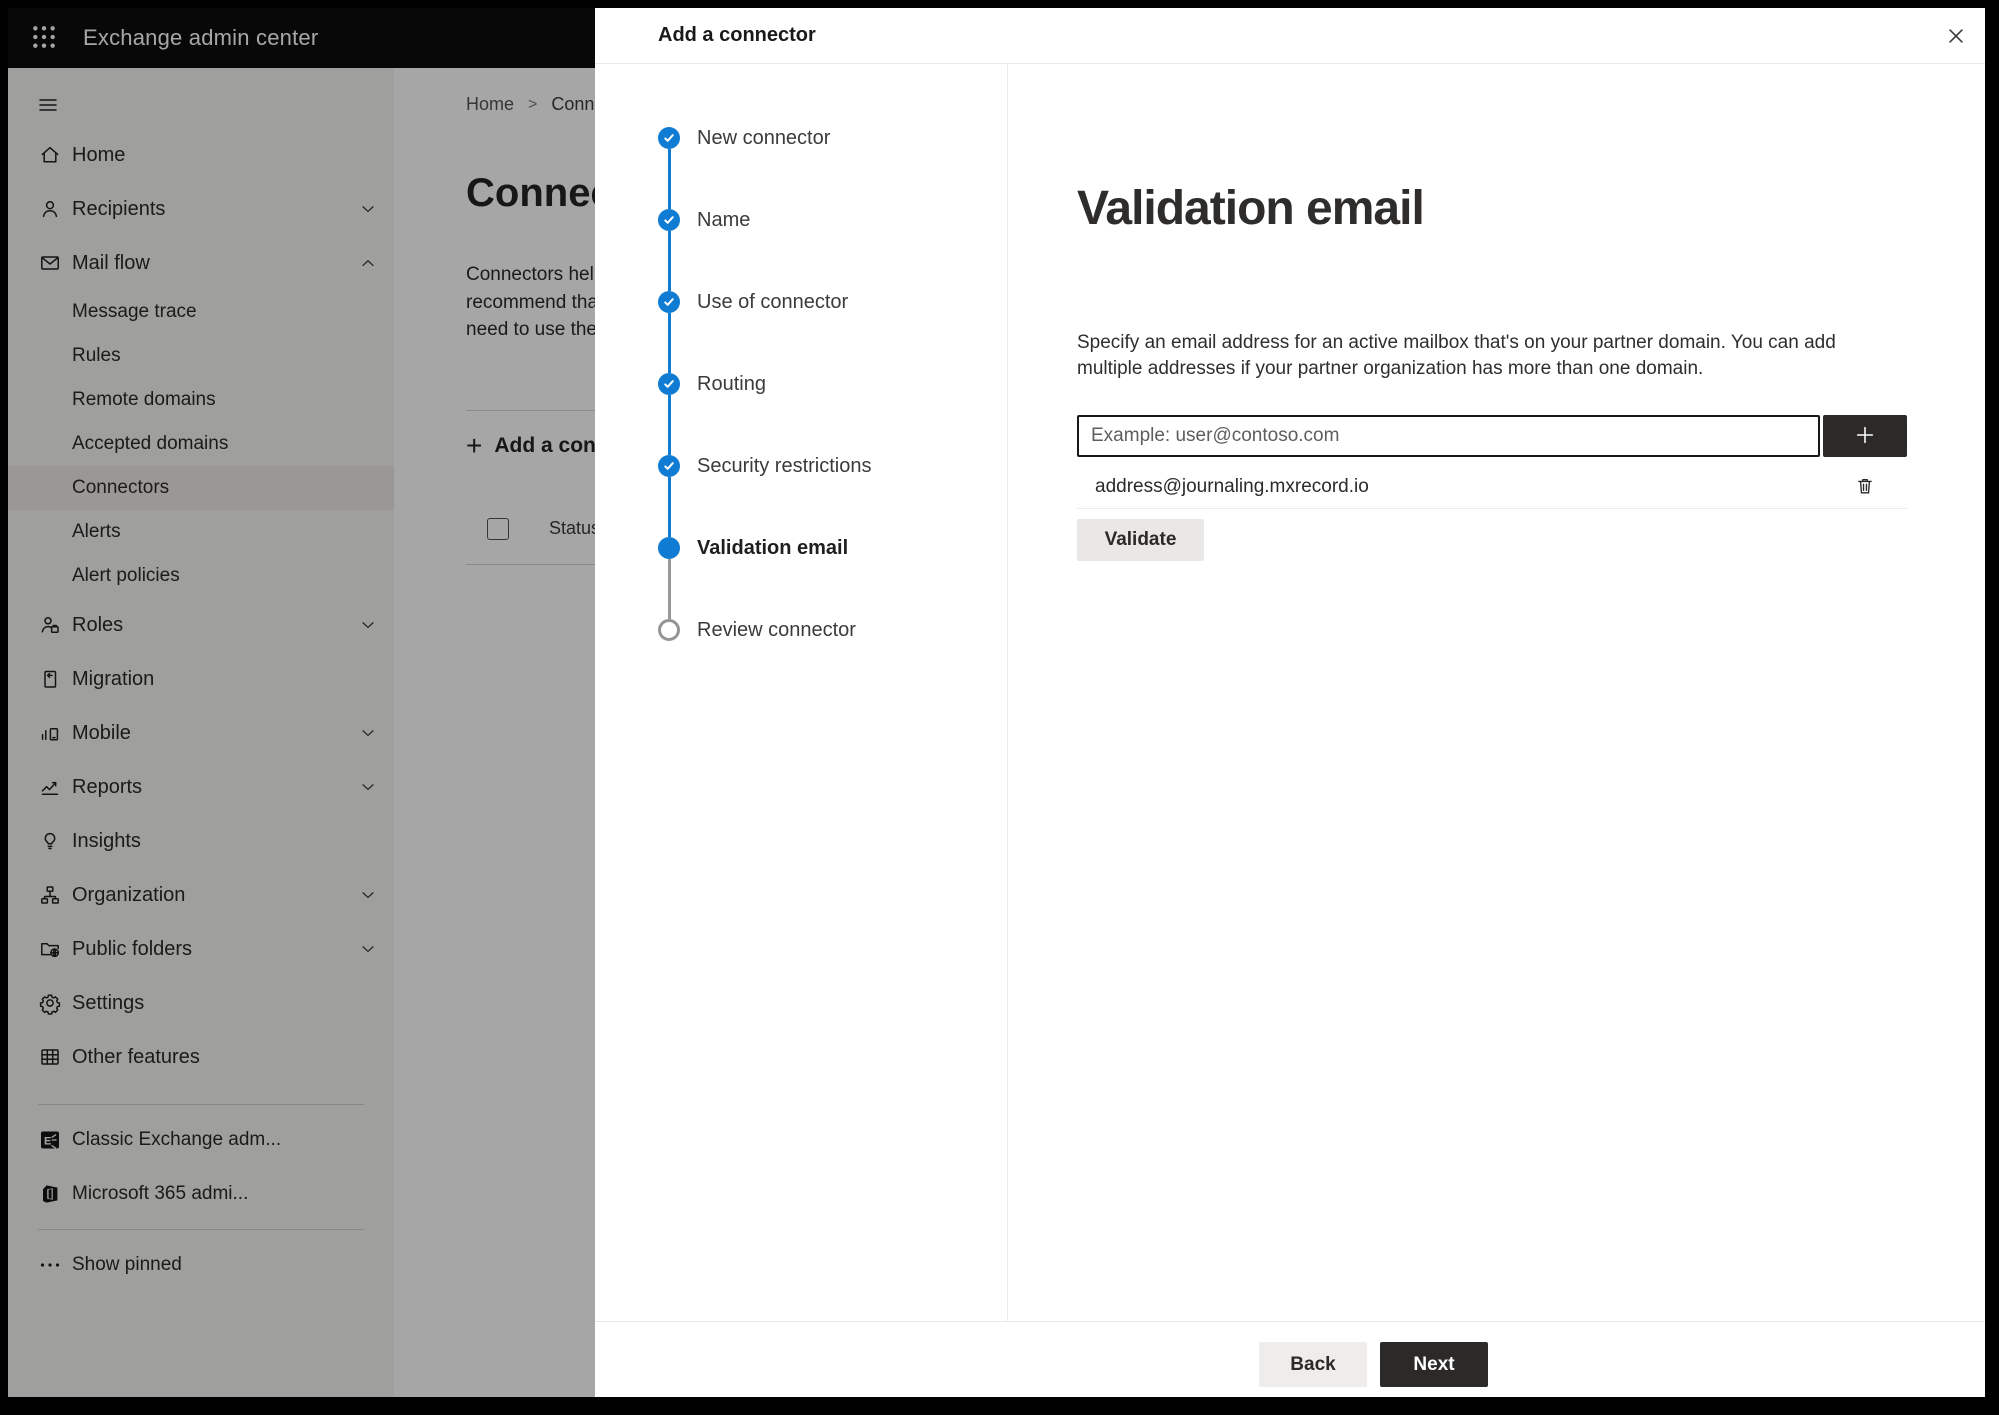 The height and width of the screenshot is (1415, 1999). I want to click on plus-icon, so click(1865, 436).